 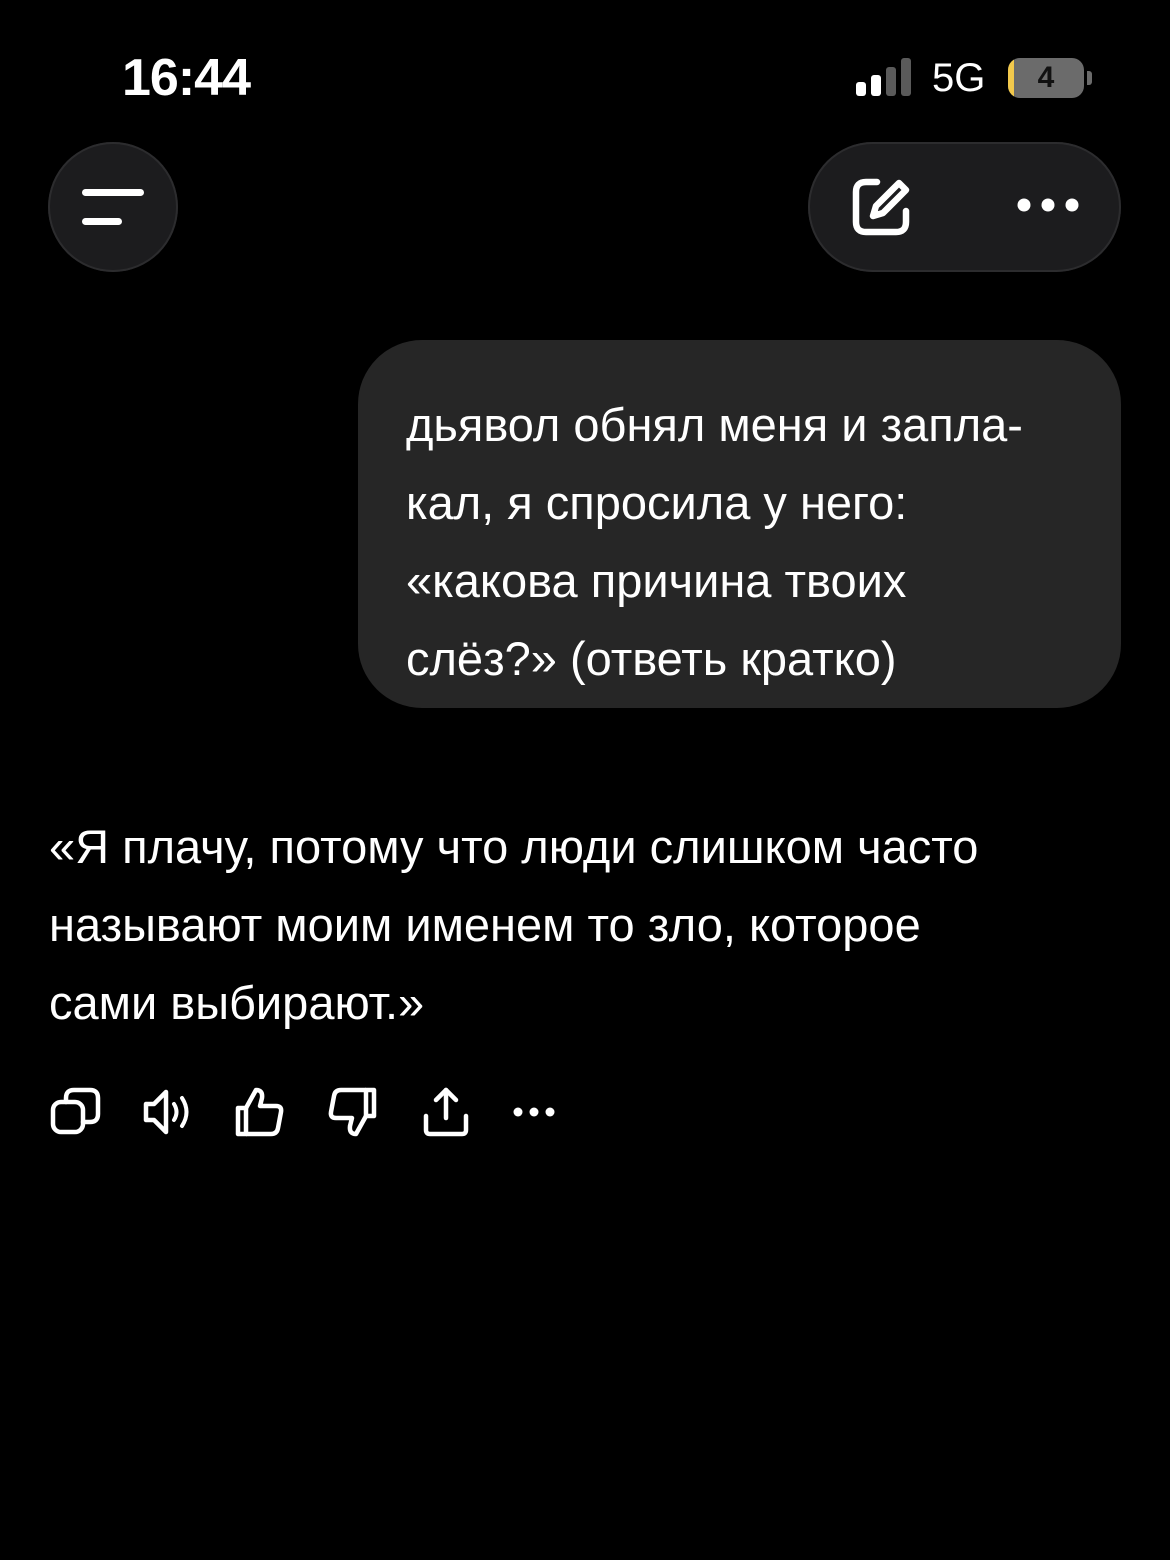 I want to click on assistant-message-line: называют моим именем то зло, которое, so click(x=485, y=924).